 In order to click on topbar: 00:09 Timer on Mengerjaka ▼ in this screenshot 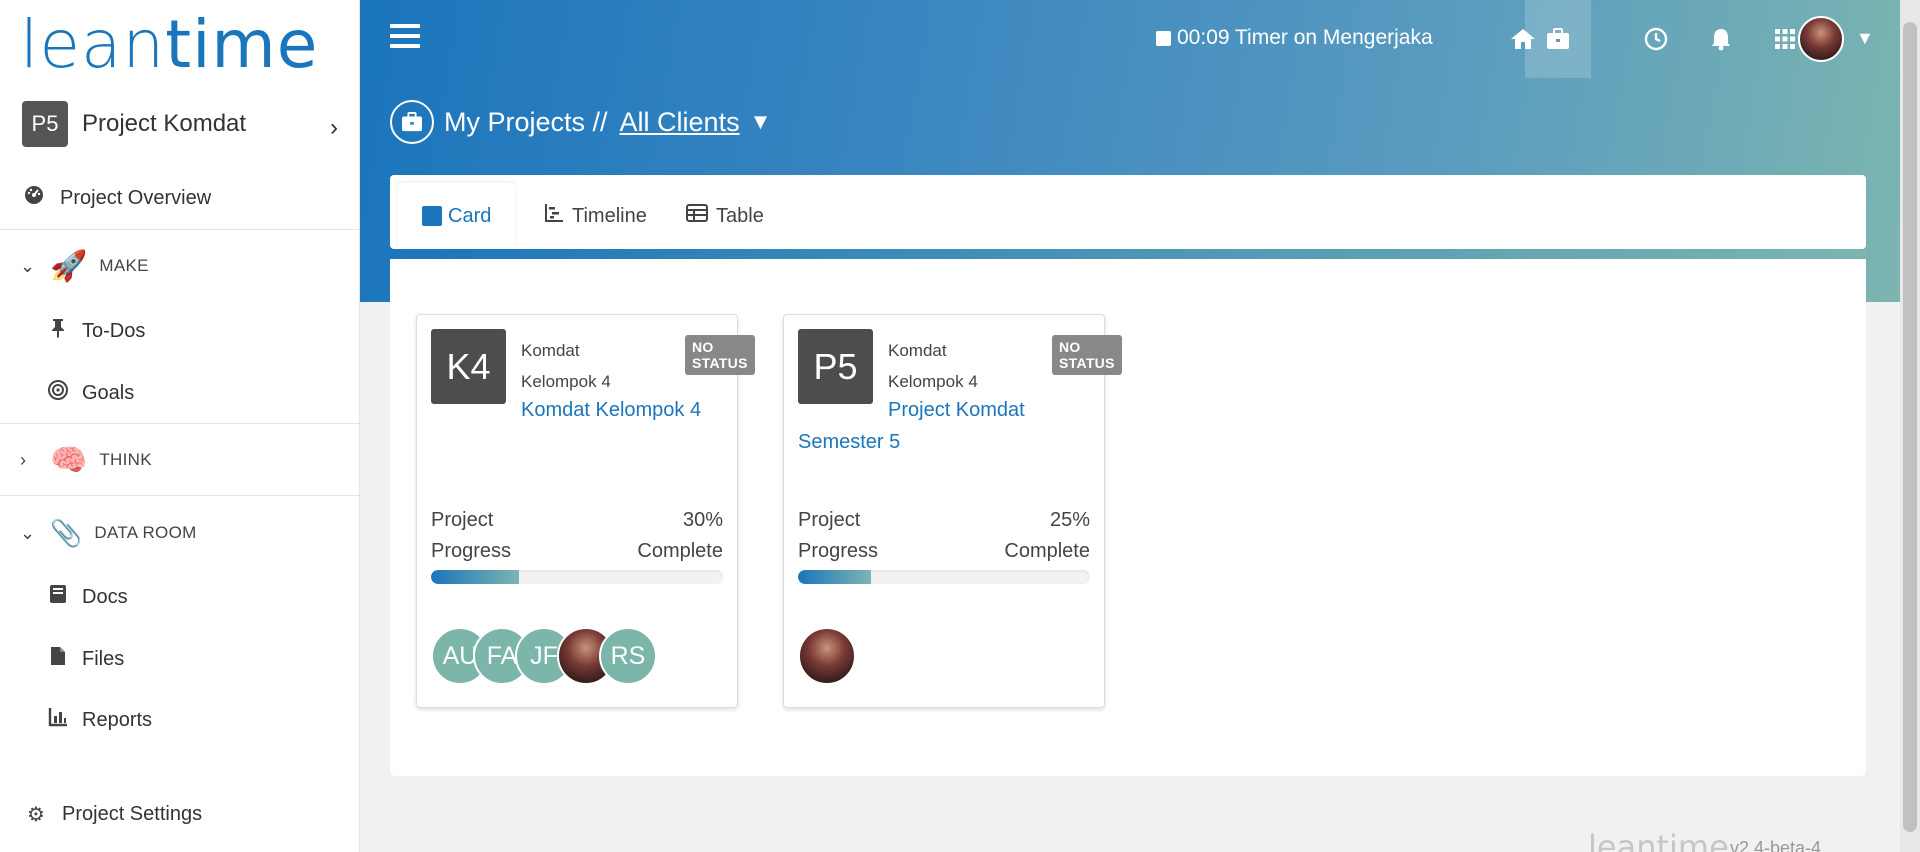, I will do `click(1130, 39)`.